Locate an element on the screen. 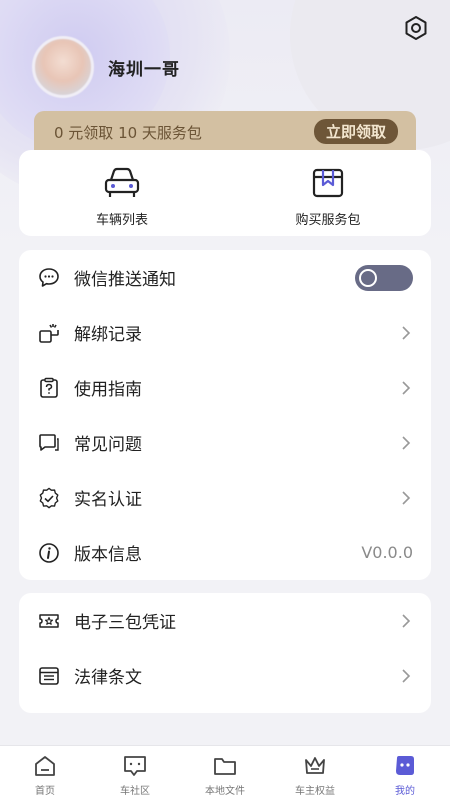 The height and width of the screenshot is (800, 450). row-label: 版本信息 is located at coordinates (108, 555).